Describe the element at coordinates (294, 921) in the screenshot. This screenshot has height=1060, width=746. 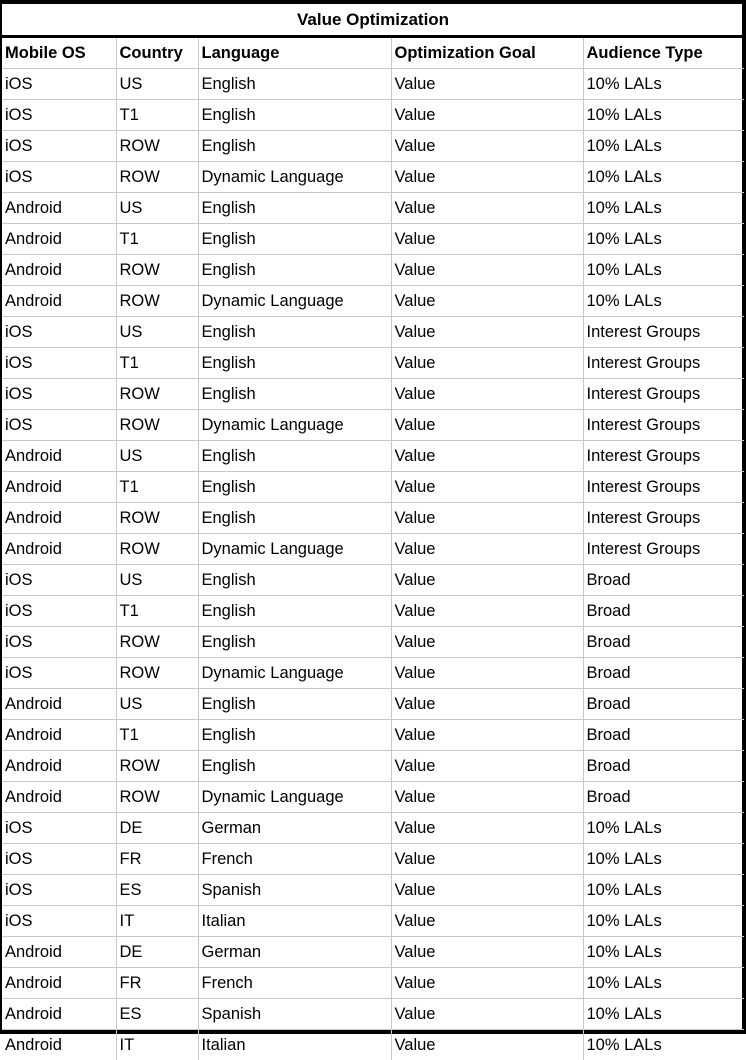
I see `cell-language: Italian` at that location.